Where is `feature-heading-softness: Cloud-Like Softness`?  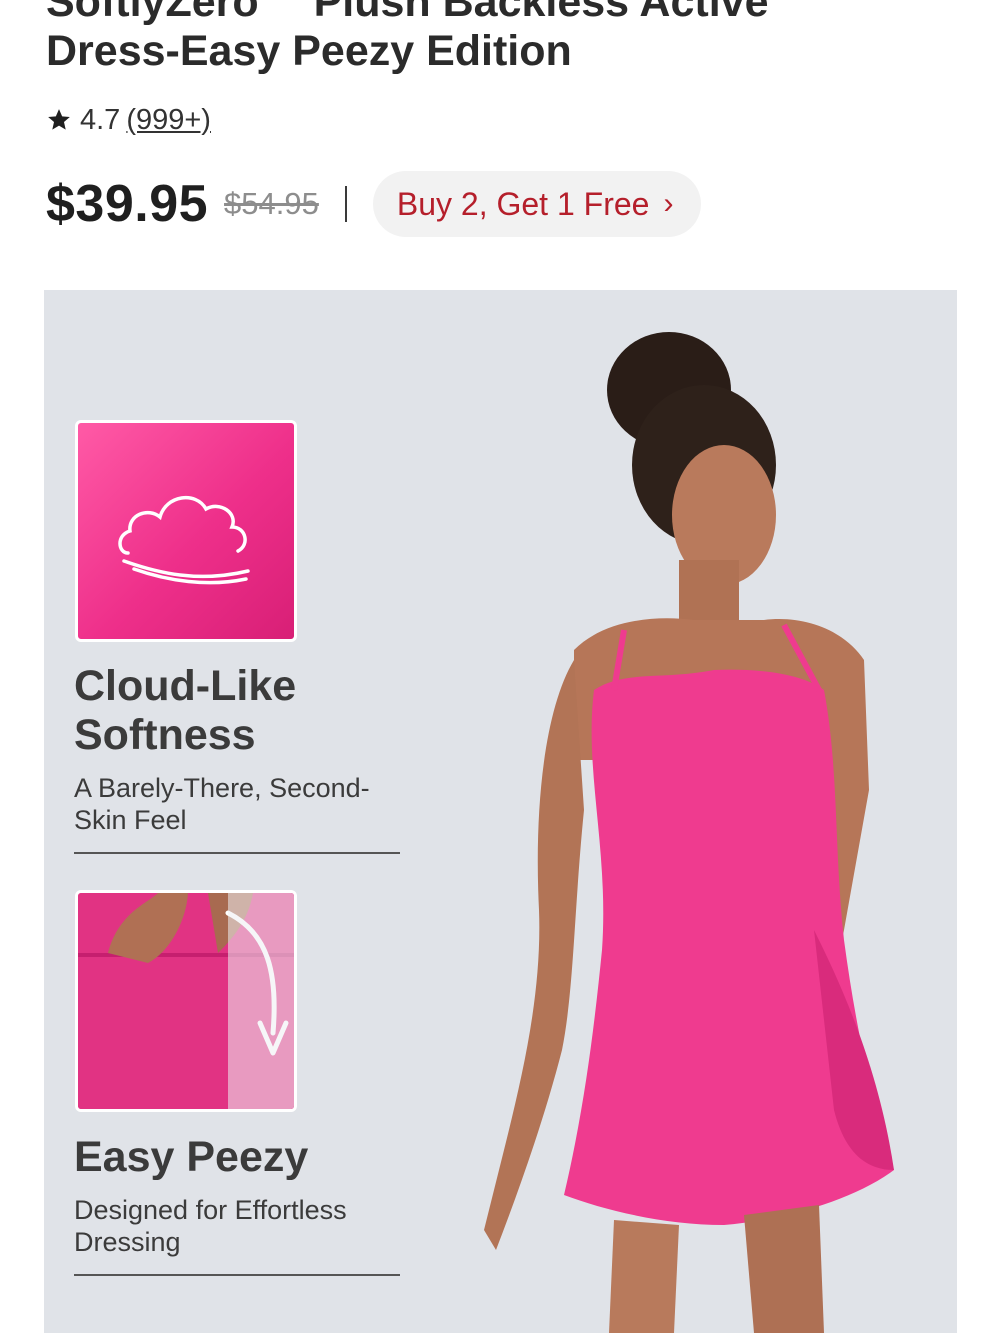
feature-heading-softness: Cloud-Like Softness is located at coordinates (239, 711).